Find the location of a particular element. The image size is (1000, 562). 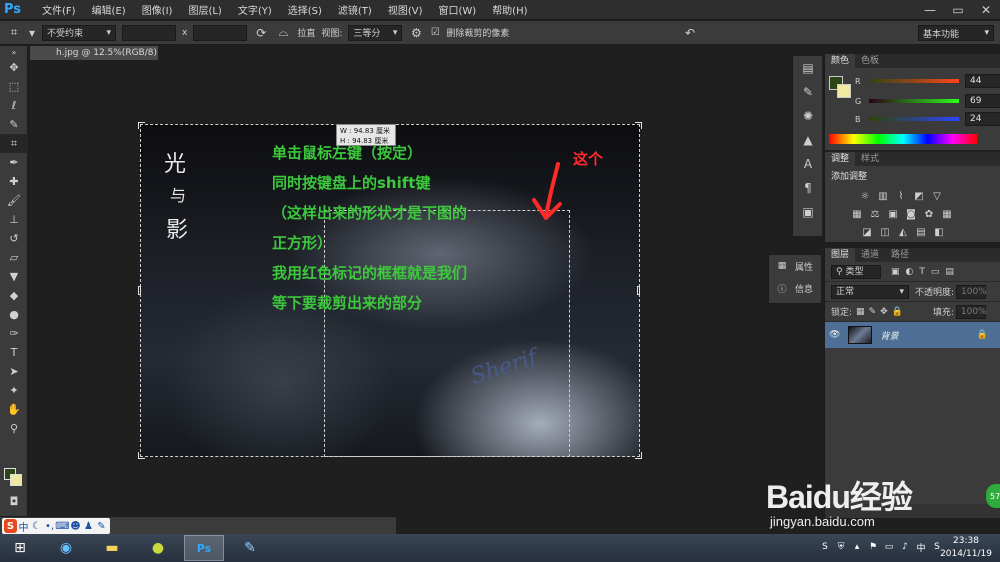

vibrance-icon: ▽ is located at coordinates (937, 196).